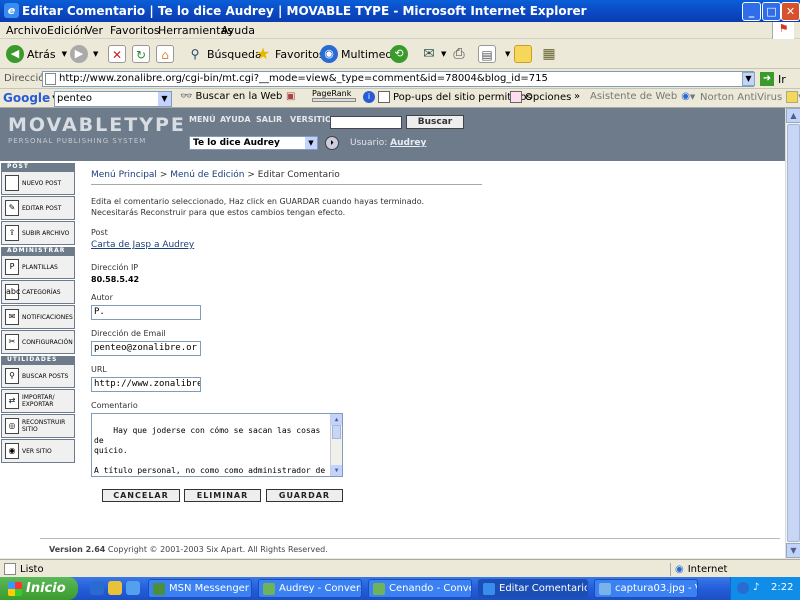 Image resolution: width=800 pixels, height=600 pixels. I want to click on google-search-dropdown-icon: ▼, so click(164, 99).